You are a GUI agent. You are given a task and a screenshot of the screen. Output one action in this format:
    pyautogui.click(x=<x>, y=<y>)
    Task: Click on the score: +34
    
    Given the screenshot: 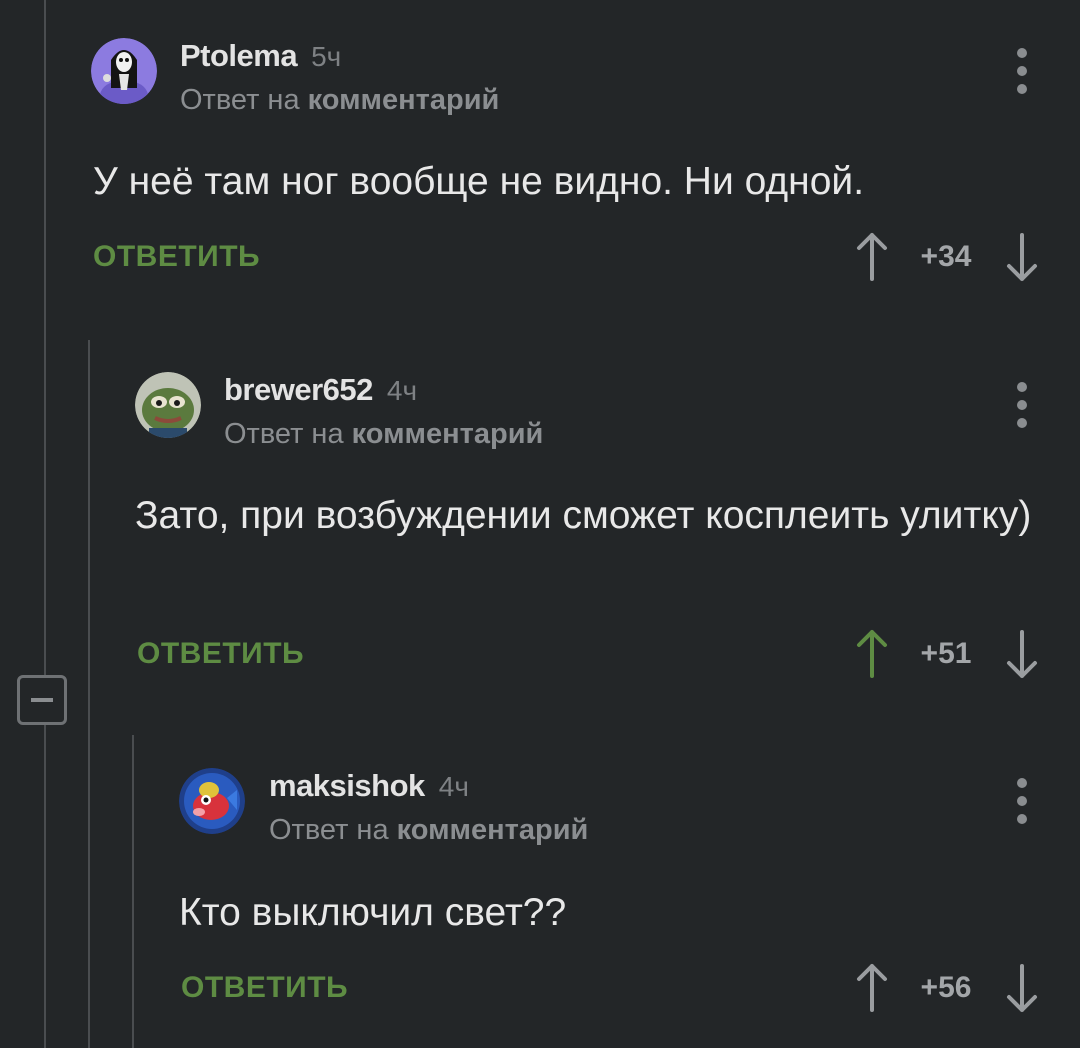 What is the action you would take?
    pyautogui.click(x=946, y=256)
    